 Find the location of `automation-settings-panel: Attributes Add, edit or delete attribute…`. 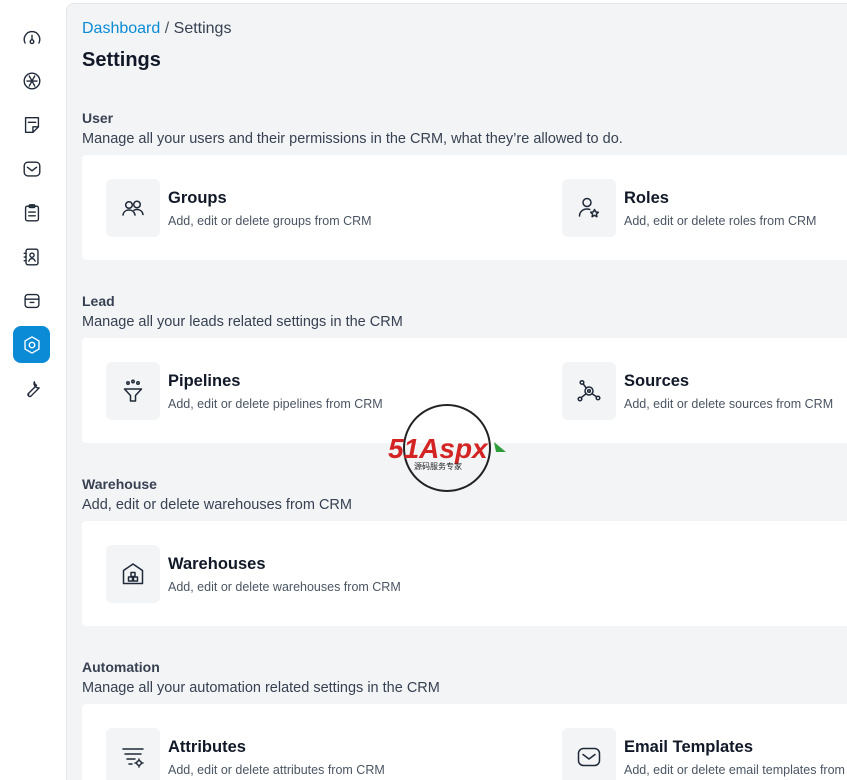

automation-settings-panel: Attributes Add, edit or delete attribute… is located at coordinates (464, 742).